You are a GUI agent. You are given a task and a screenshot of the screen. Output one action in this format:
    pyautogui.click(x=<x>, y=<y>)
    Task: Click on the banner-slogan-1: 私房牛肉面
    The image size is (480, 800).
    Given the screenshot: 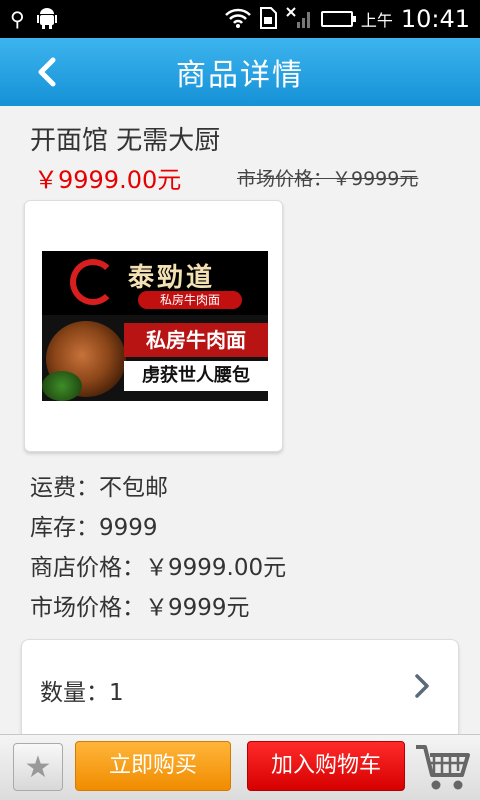 What is the action you would take?
    pyautogui.click(x=196, y=340)
    